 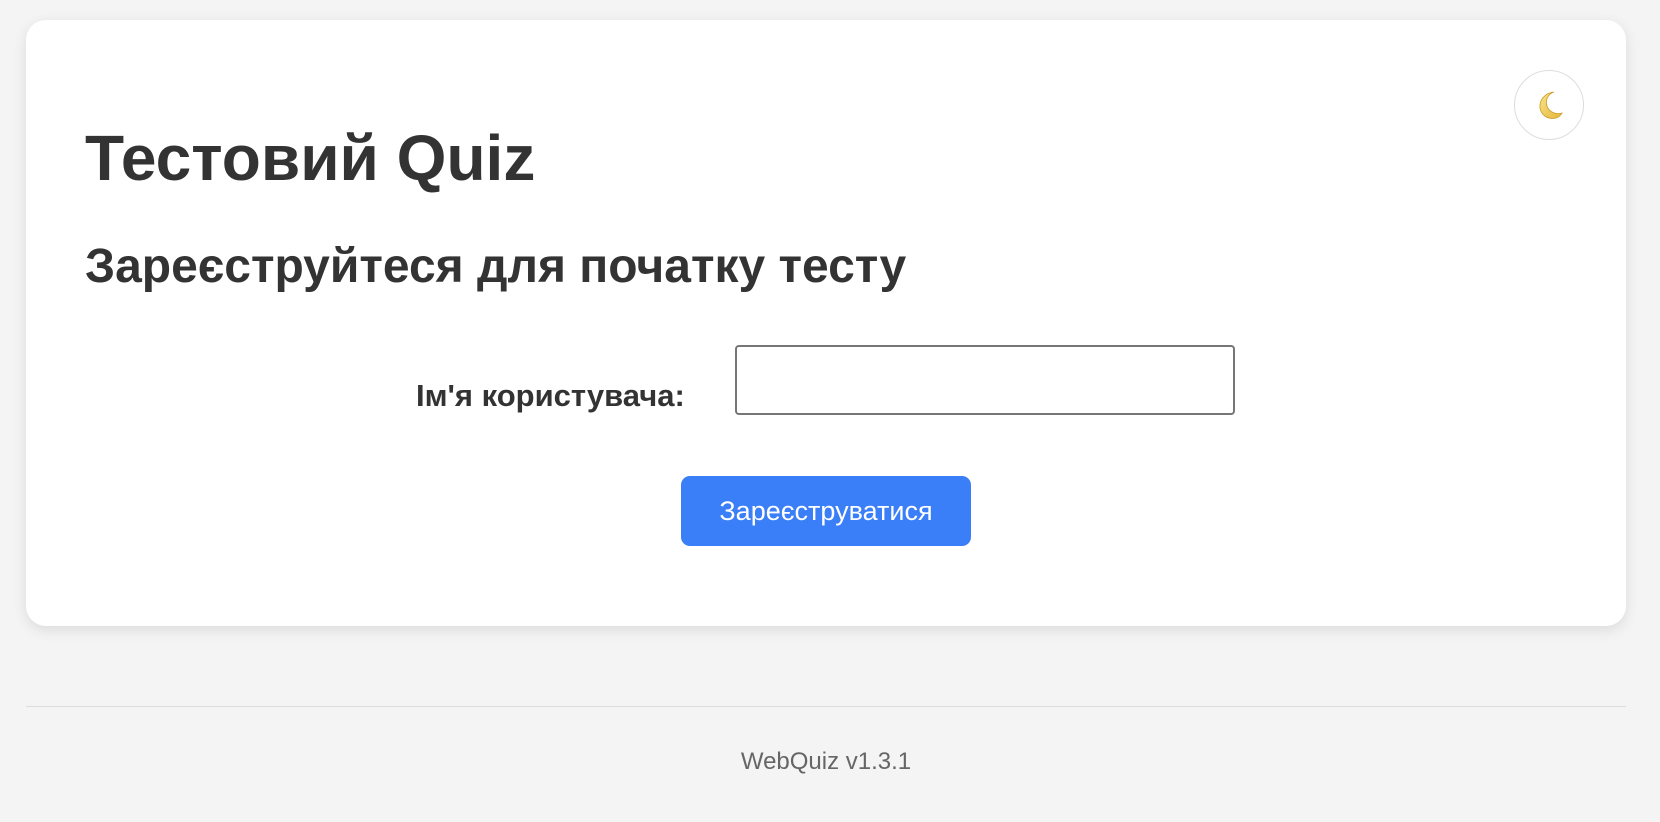 I want to click on footer-version: WebQuiz v1.3.1, so click(x=826, y=761).